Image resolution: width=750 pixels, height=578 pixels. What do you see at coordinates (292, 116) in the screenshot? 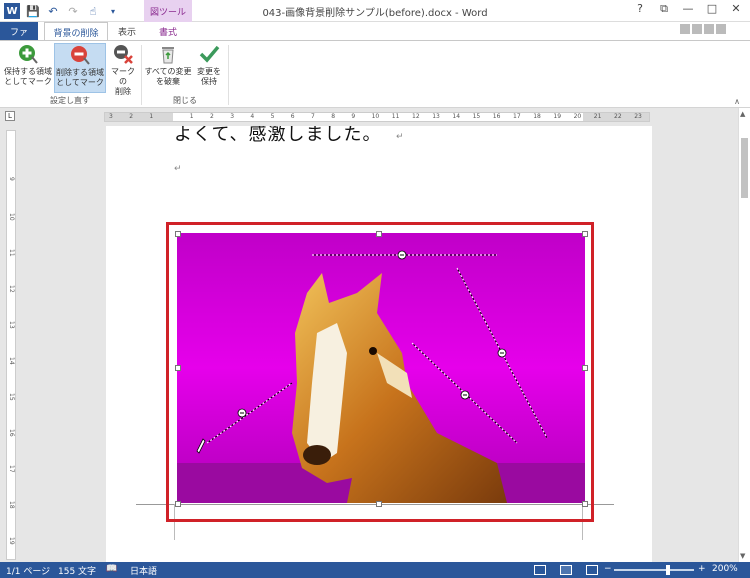
I see `ruler-tick-label: 6` at bounding box center [292, 116].